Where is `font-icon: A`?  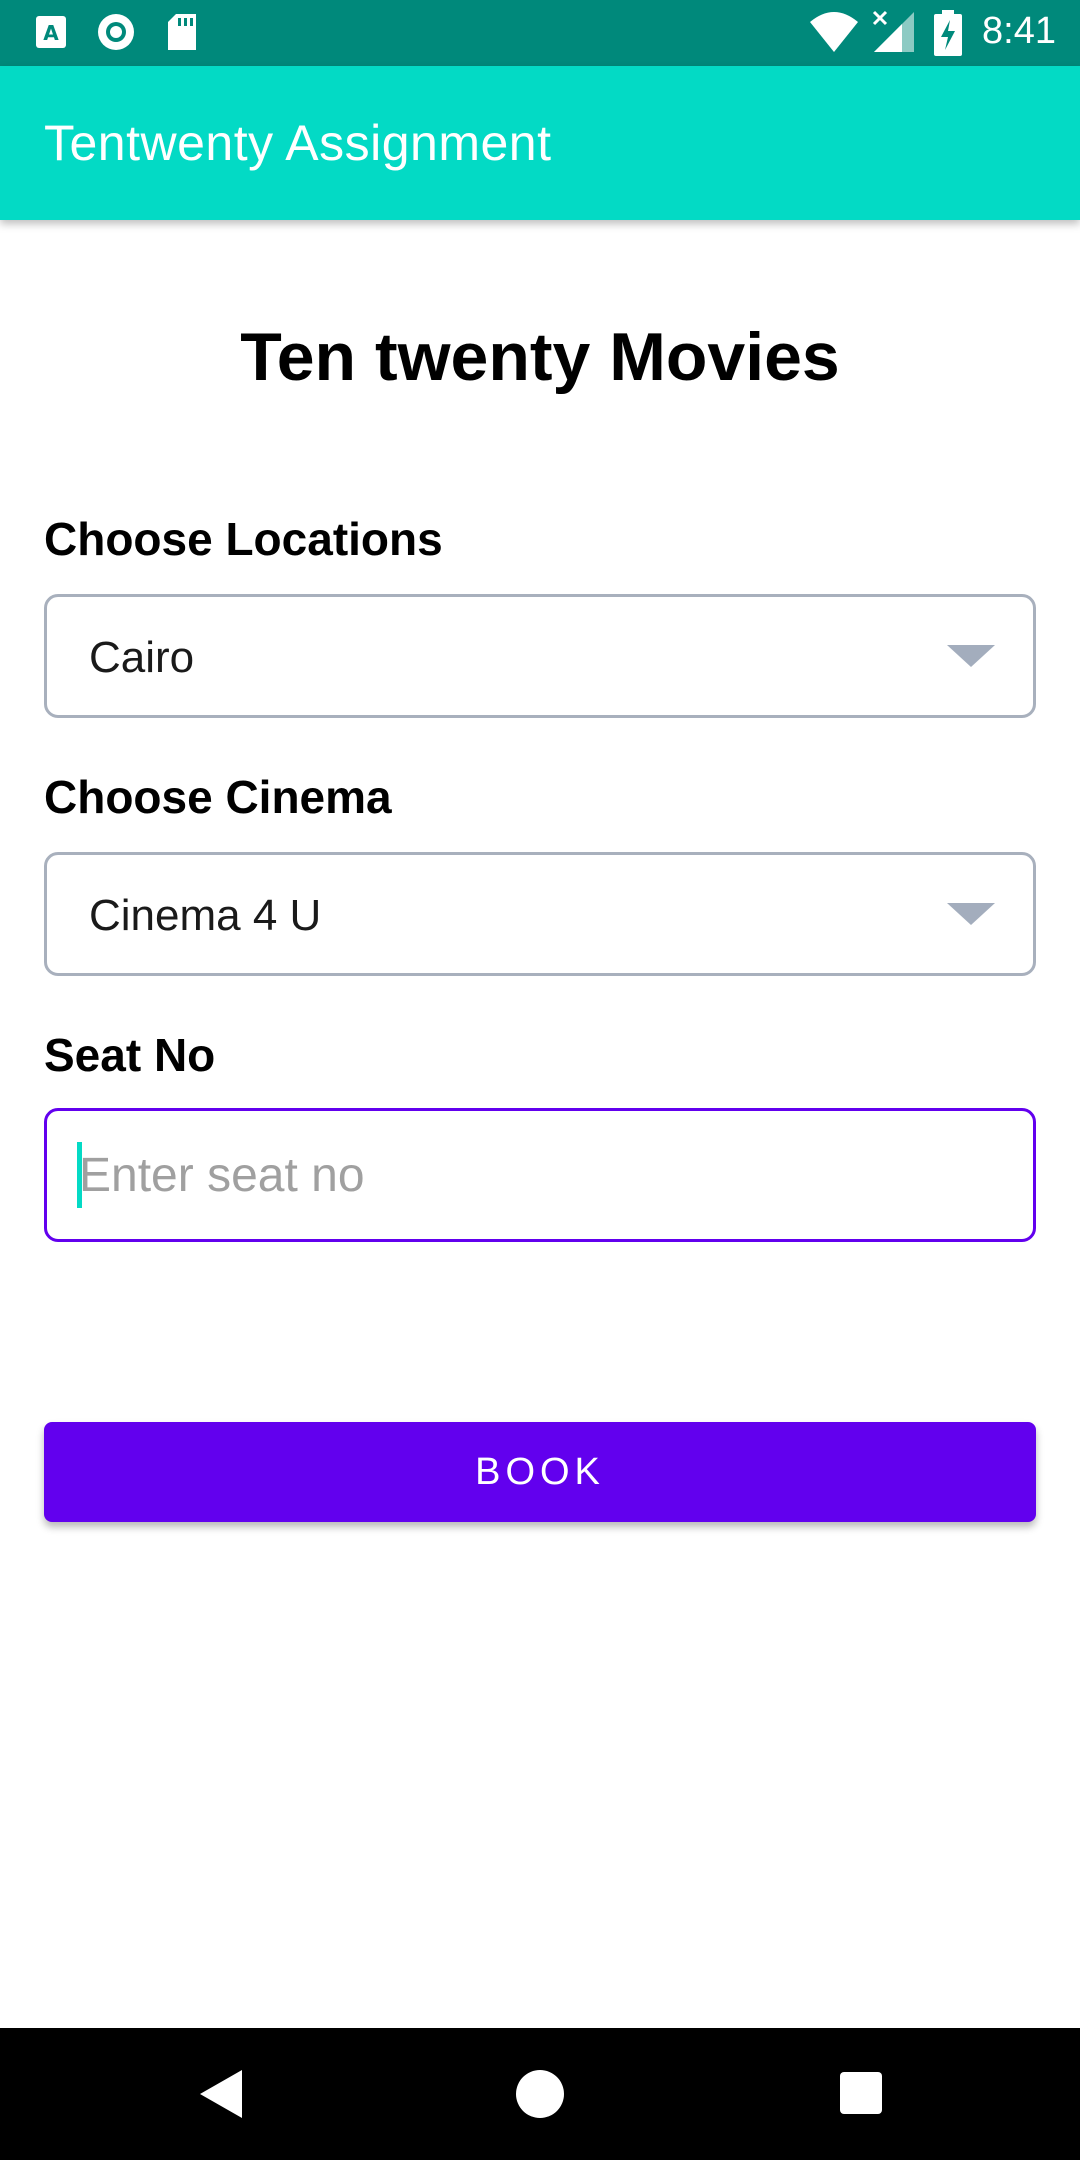 font-icon: A is located at coordinates (51, 32).